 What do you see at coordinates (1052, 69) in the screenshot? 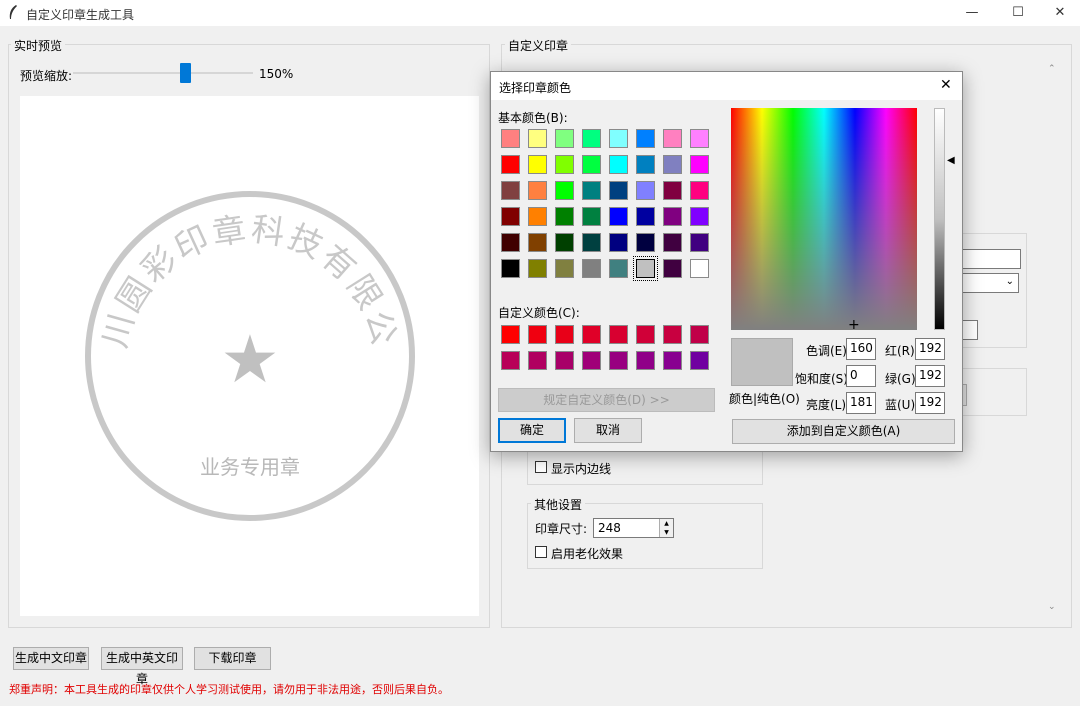
I see `scroll-up-icon: ⌃` at bounding box center [1052, 69].